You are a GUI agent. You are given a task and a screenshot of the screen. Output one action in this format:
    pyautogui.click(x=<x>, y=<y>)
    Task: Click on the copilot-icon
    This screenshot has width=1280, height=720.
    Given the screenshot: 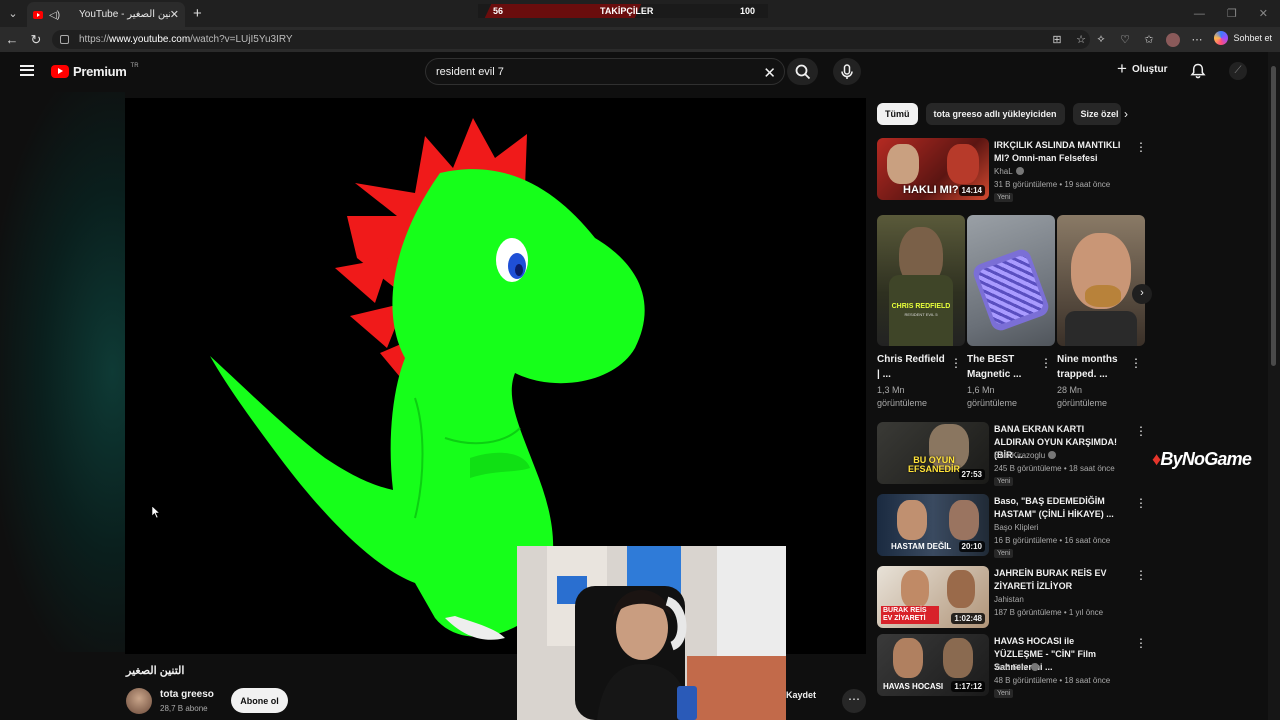 What is the action you would take?
    pyautogui.click(x=1221, y=38)
    